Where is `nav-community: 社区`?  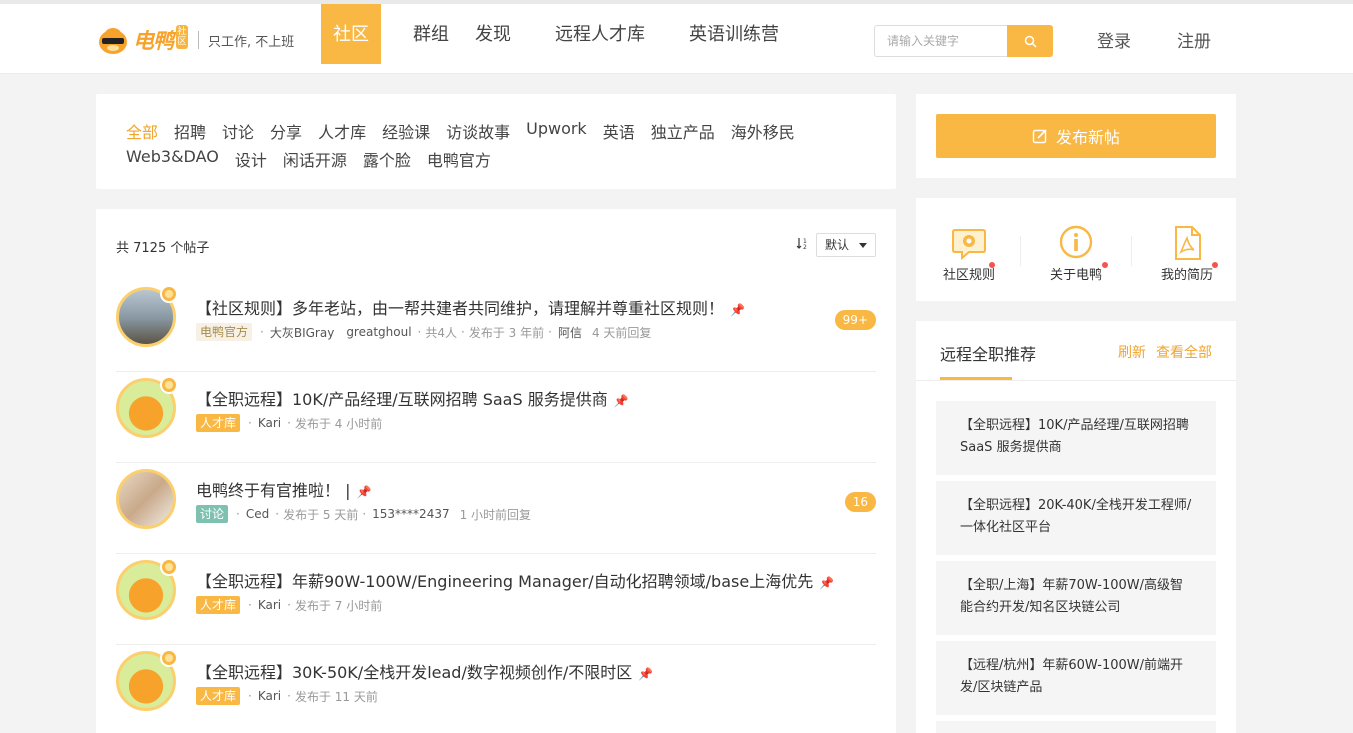 nav-community: 社区 is located at coordinates (351, 34).